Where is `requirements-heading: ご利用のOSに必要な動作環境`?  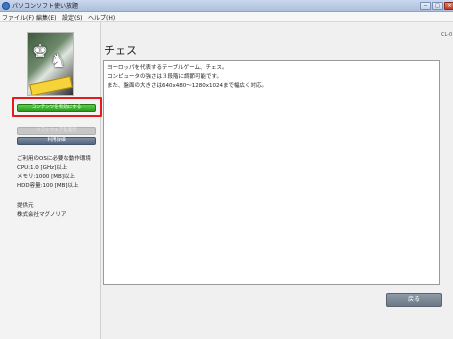
requirements-heading: ご利用のOSに必要な動作環境 is located at coordinates (54, 159).